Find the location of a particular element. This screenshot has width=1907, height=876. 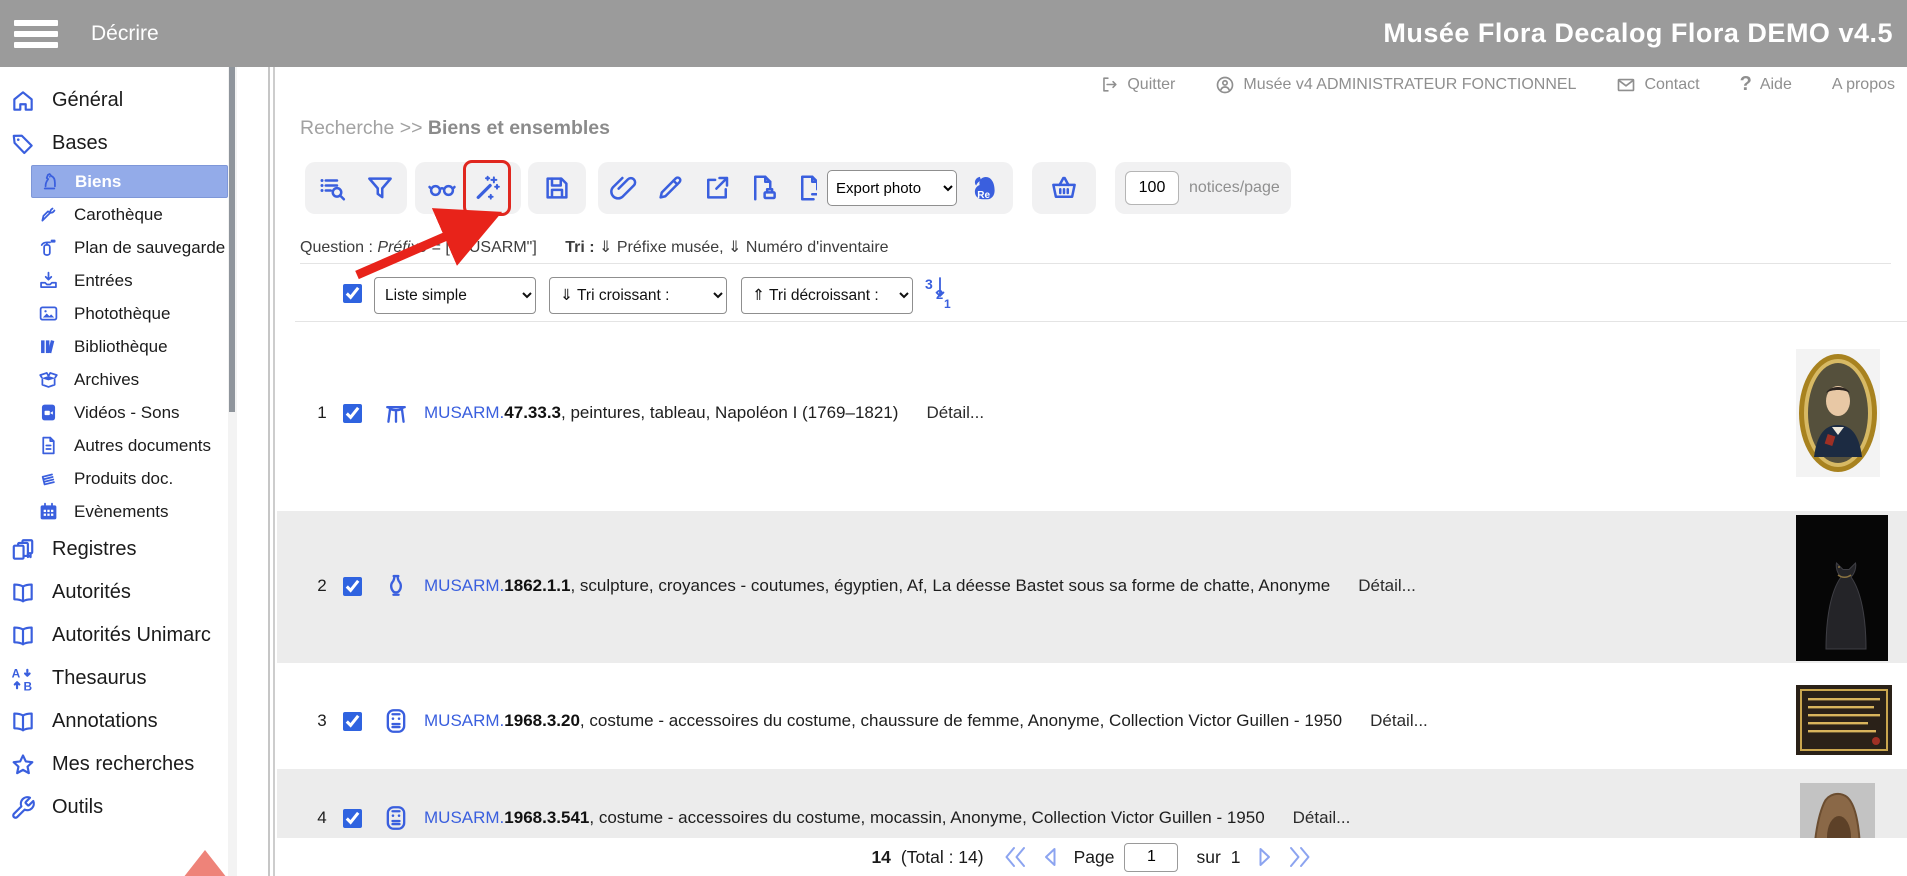

sidebar-item-mes-recherches: Mes recherches is located at coordinates (114, 764).